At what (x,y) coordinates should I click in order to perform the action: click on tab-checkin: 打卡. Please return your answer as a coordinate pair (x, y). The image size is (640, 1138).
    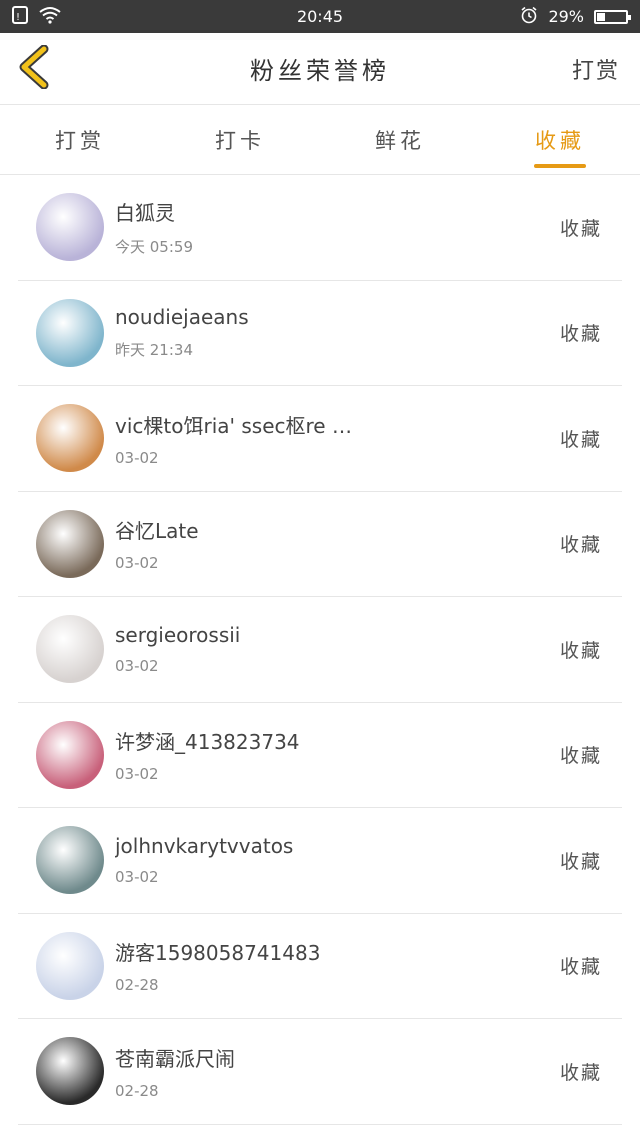
    Looking at the image, I should click on (240, 139).